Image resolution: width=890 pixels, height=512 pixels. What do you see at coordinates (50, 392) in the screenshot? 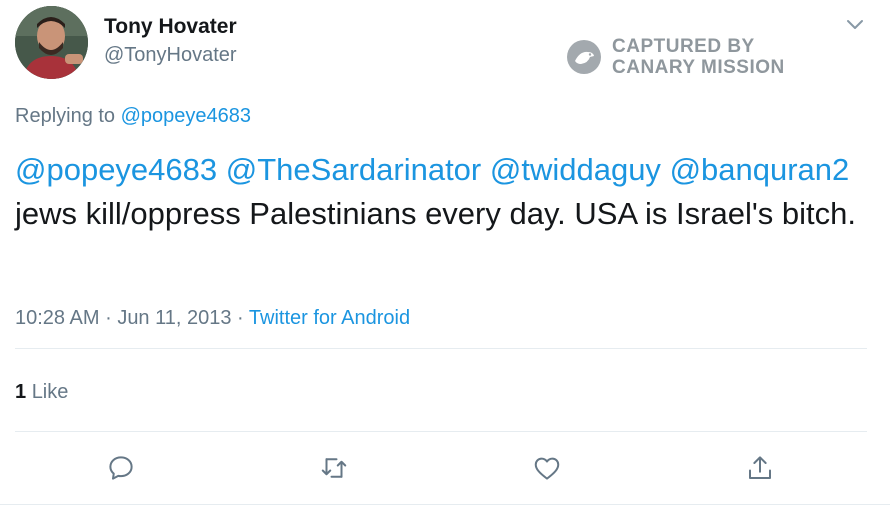
I see `like-label: Like` at bounding box center [50, 392].